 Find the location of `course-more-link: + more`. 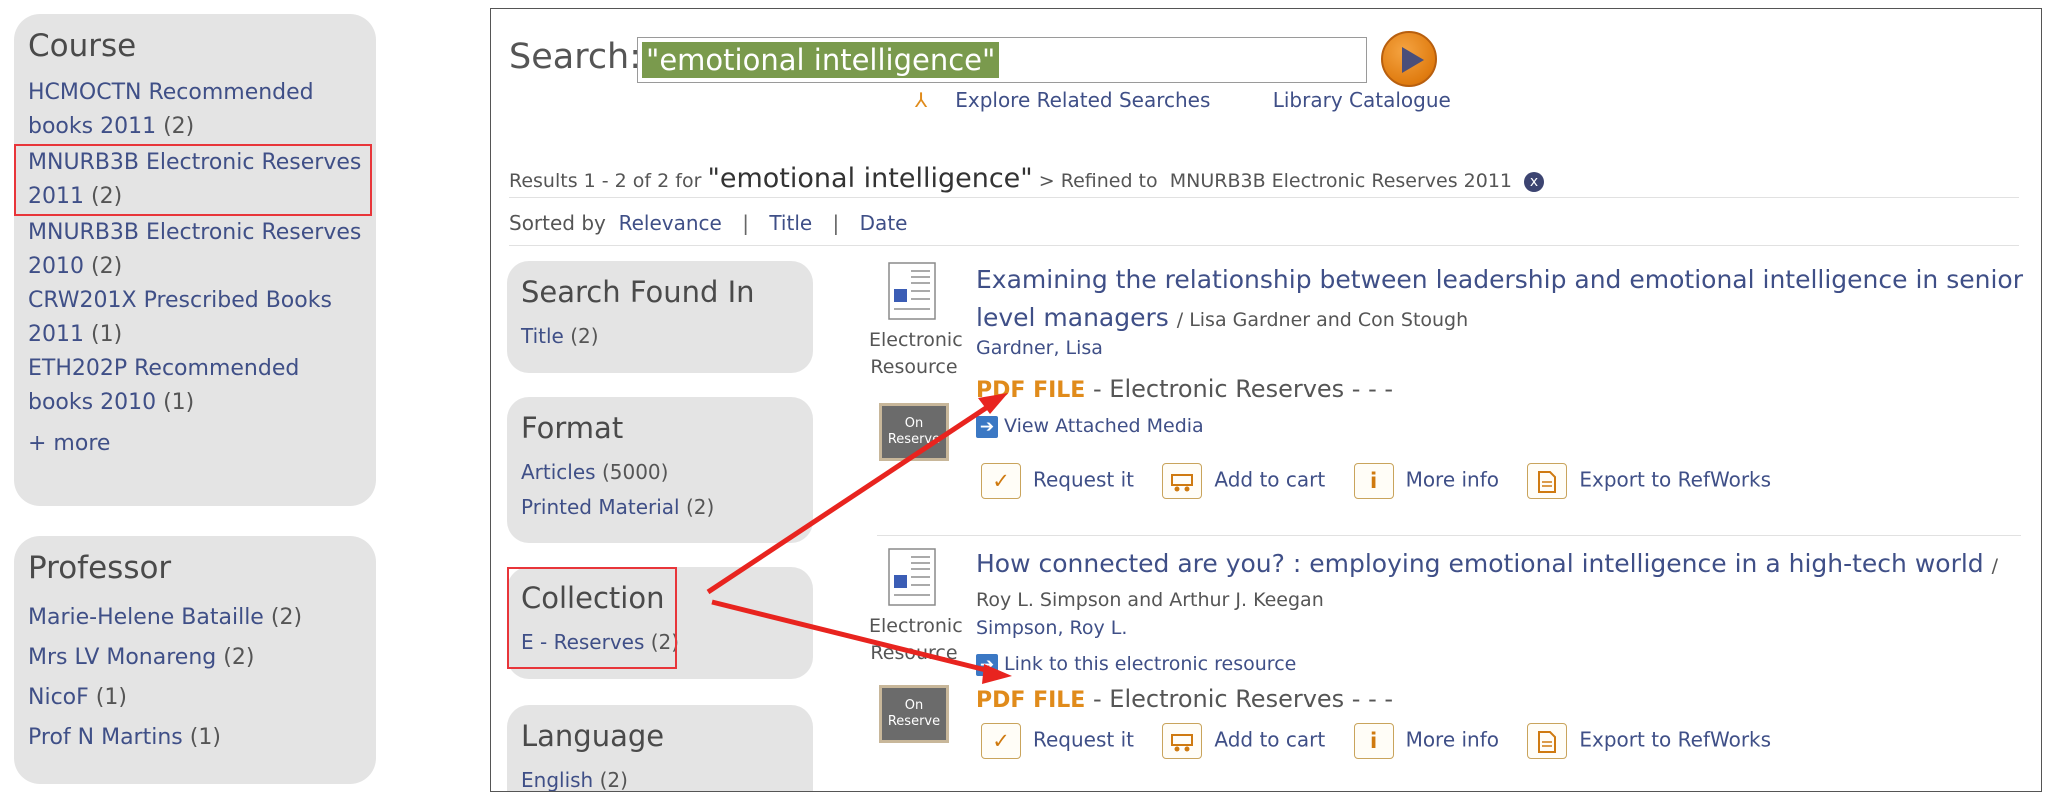

course-more-link: + more is located at coordinates (195, 444).